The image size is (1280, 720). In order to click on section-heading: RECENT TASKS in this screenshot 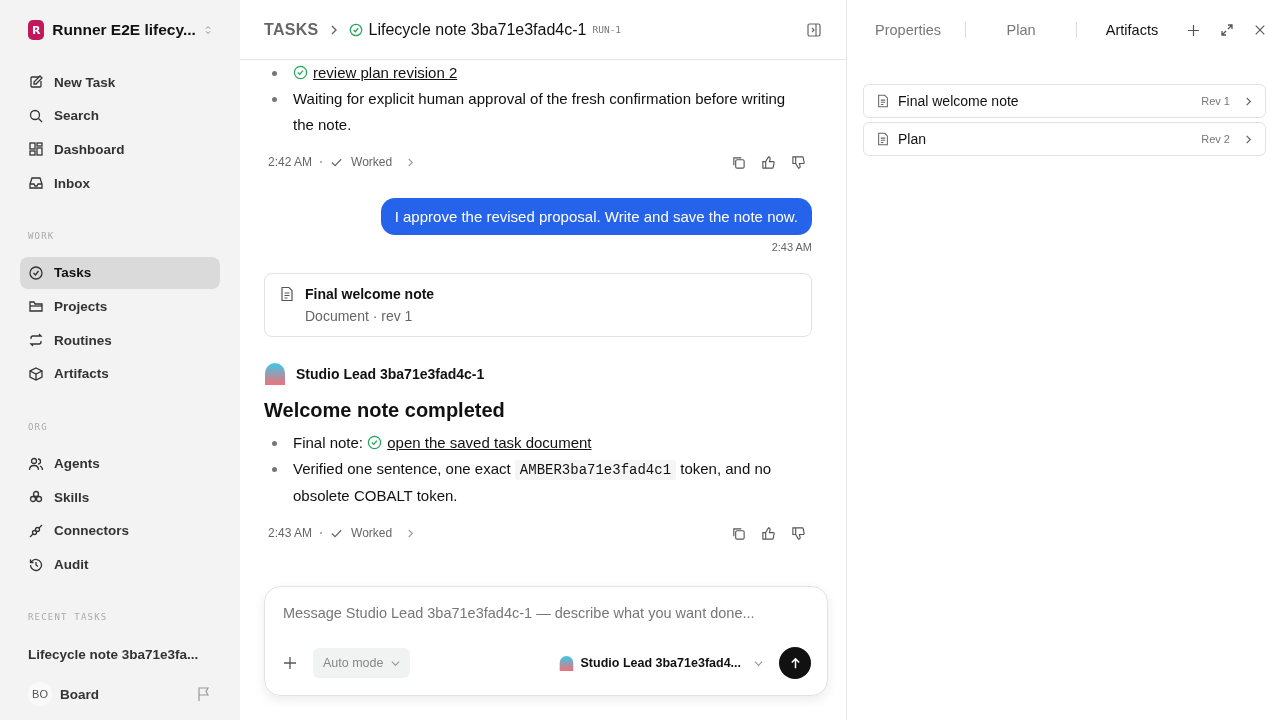, I will do `click(68, 617)`.